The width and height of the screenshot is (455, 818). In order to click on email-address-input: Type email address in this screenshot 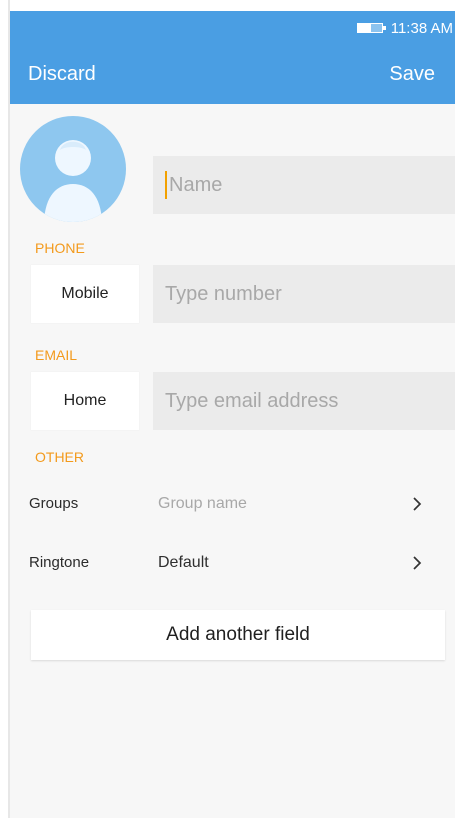, I will do `click(304, 401)`.